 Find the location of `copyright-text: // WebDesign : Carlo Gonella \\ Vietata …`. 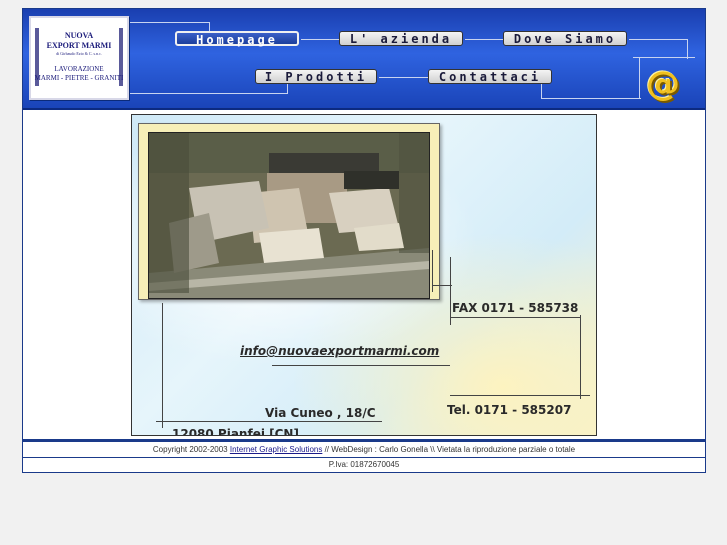

copyright-text: // WebDesign : Carlo Gonella \\ Vietata … is located at coordinates (450, 449).